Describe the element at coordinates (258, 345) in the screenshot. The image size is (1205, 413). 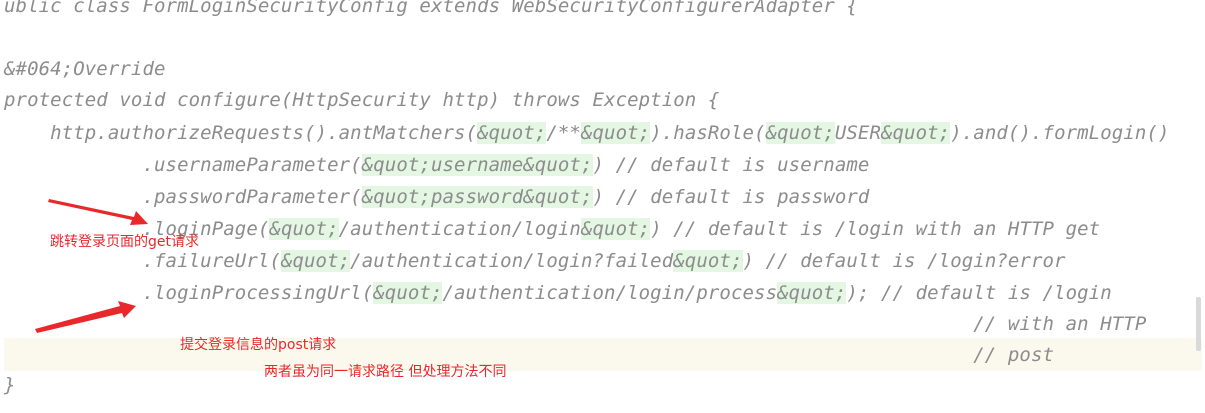
I see `annotation-post-request: 提交登录信息的post请求` at that location.